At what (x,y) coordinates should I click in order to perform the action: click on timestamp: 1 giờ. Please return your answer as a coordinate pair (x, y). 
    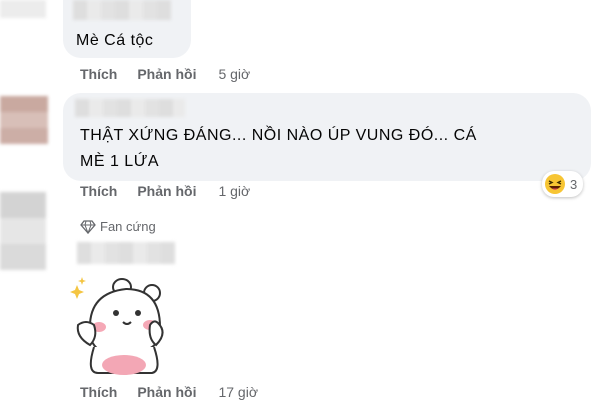
    Looking at the image, I should click on (234, 191).